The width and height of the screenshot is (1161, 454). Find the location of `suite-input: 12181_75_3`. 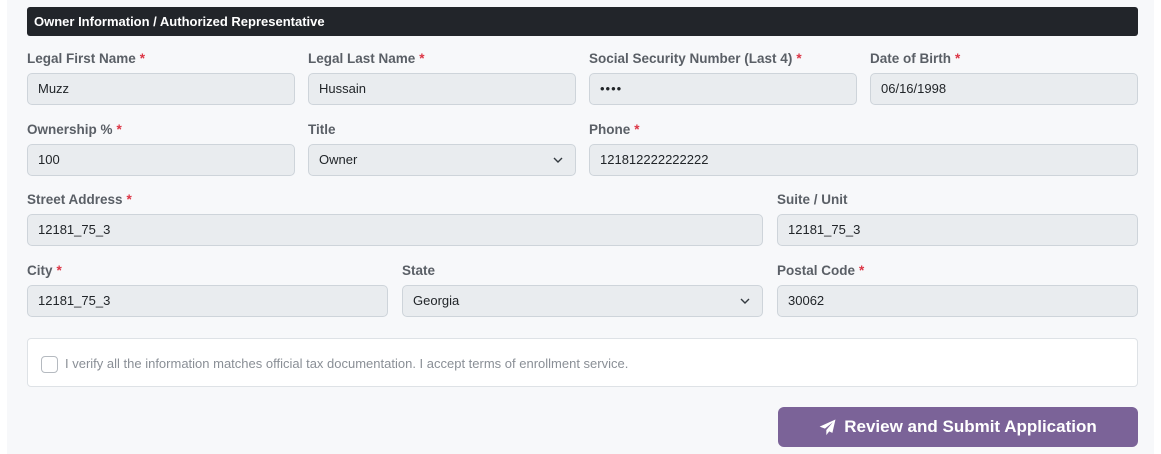

suite-input: 12181_75_3 is located at coordinates (957, 230).